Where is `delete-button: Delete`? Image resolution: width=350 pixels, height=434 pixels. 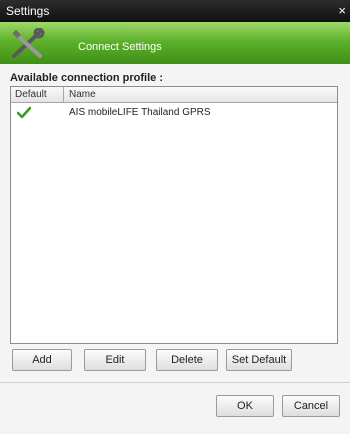 delete-button: Delete is located at coordinates (187, 360).